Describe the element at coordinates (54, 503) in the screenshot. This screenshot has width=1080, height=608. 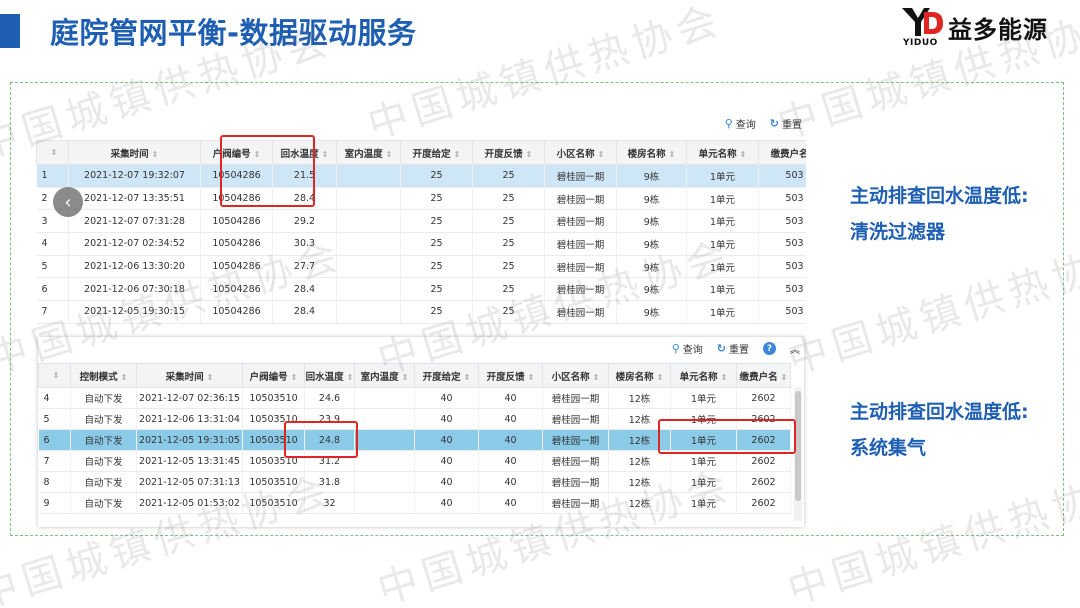
I see `row-index-cell: 9` at that location.